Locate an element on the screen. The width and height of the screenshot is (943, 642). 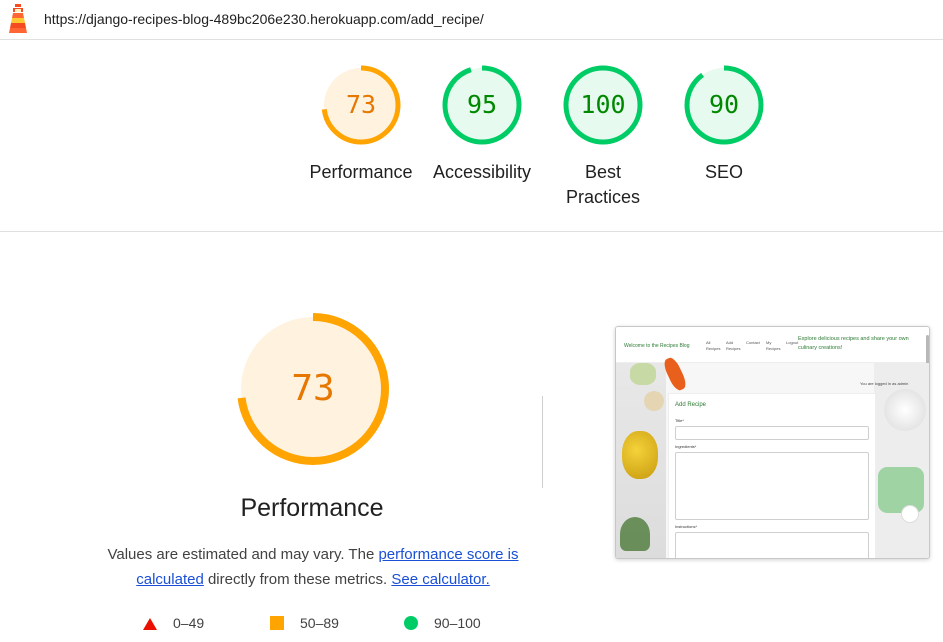
gauge-label: Performance is located at coordinates (361, 172).